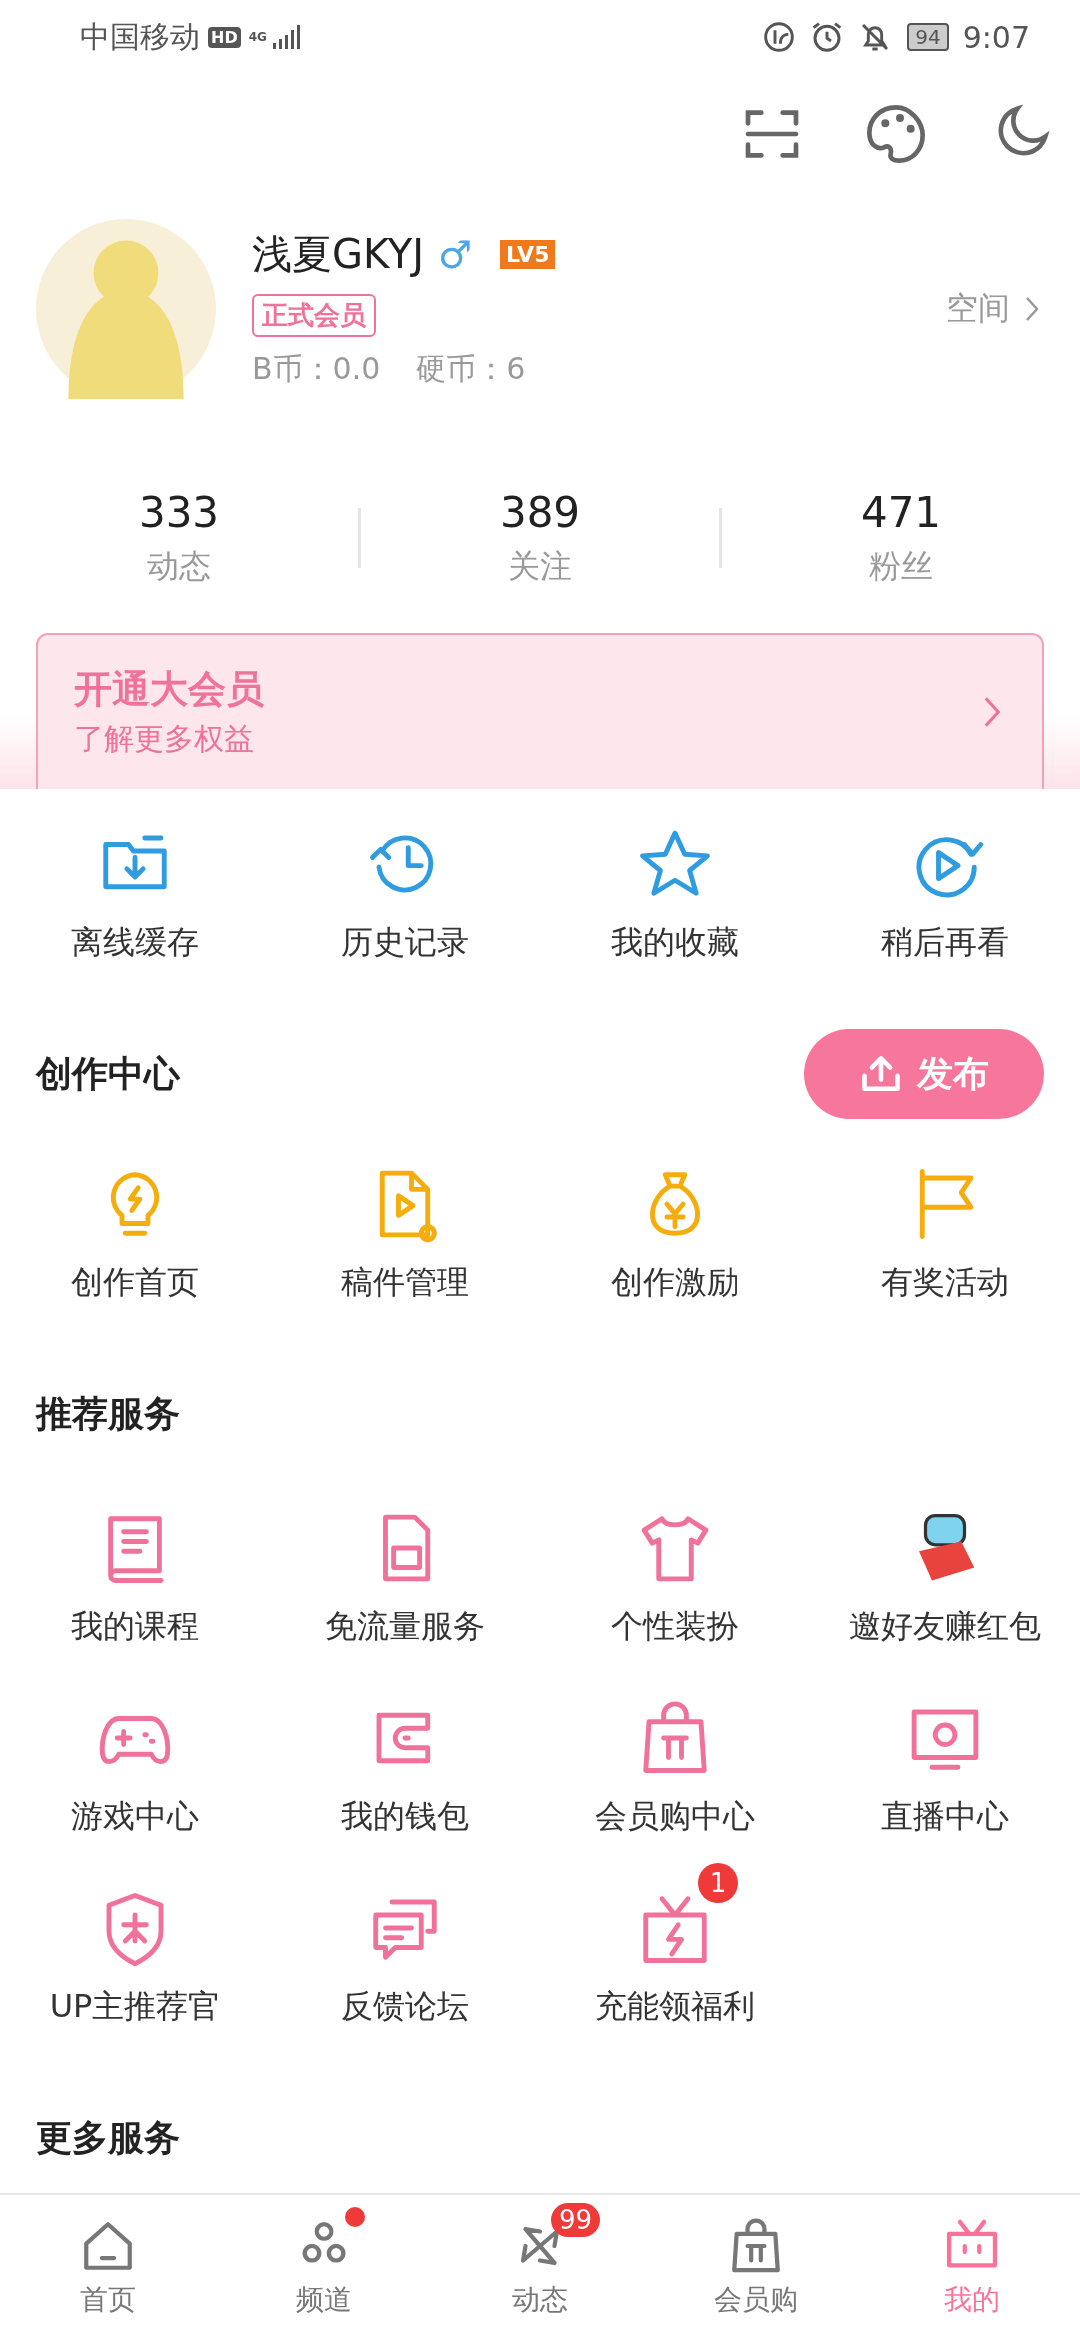 The width and height of the screenshot is (1080, 2340). I want to click on notification-badge: 1, so click(718, 1883).